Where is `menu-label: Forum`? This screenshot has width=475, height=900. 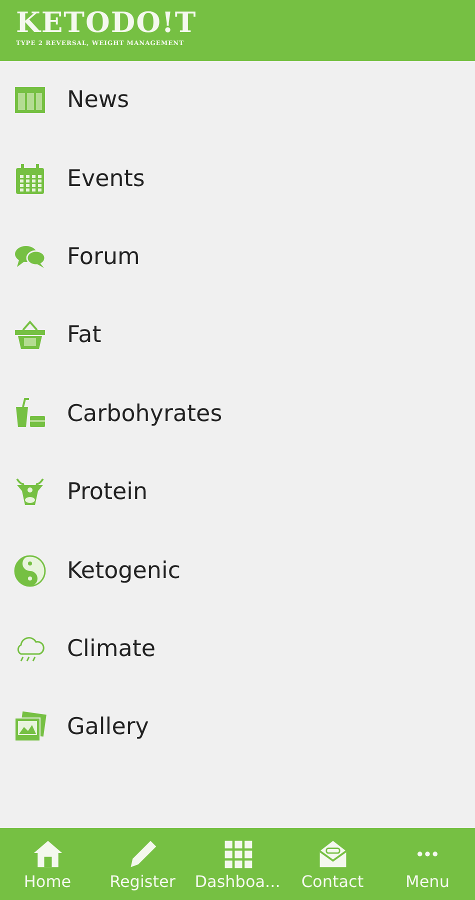 menu-label: Forum is located at coordinates (103, 257).